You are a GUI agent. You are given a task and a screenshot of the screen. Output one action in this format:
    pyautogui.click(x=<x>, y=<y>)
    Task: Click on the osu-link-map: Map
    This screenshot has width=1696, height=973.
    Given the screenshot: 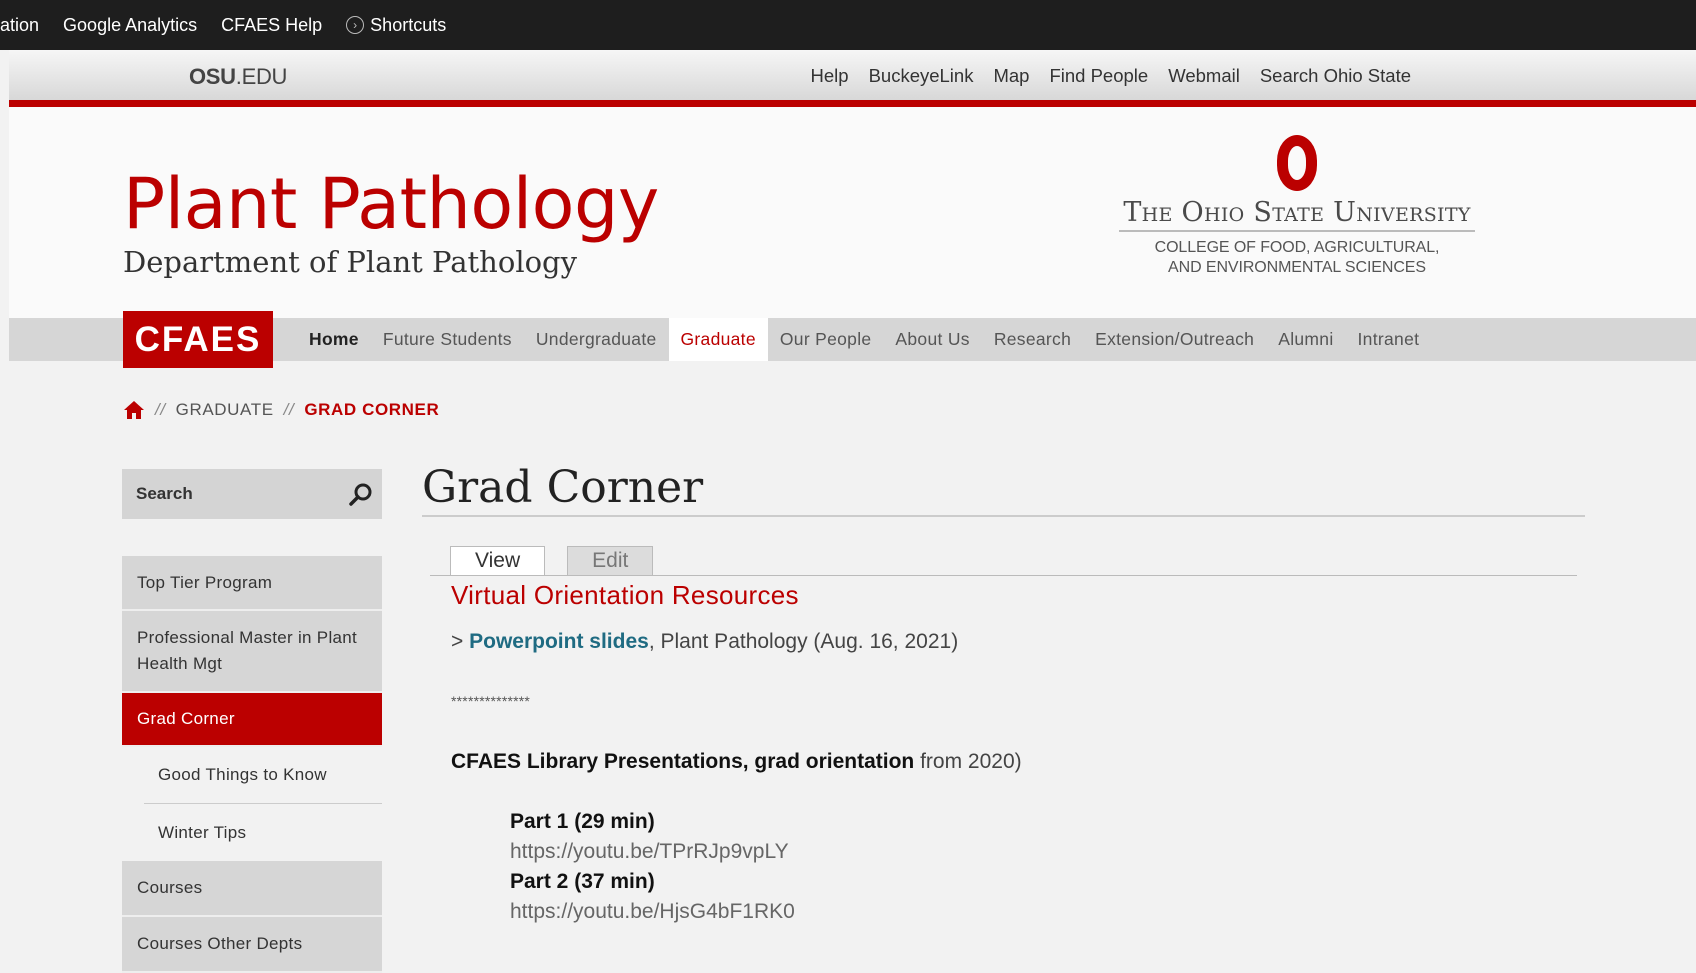 What is the action you would take?
    pyautogui.click(x=1011, y=76)
    